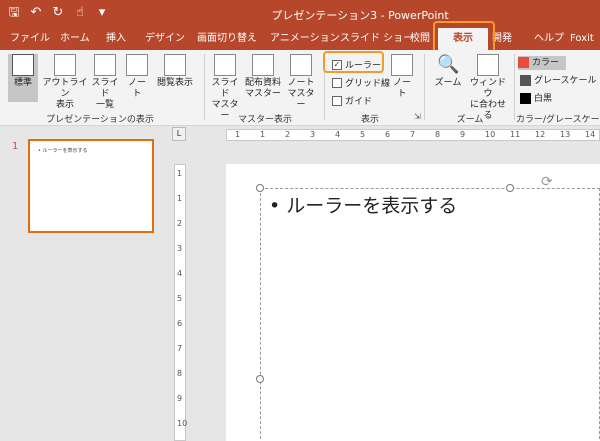 The width and height of the screenshot is (600, 441). I want to click on notes-master-button: ノート マスター, so click(301, 82).